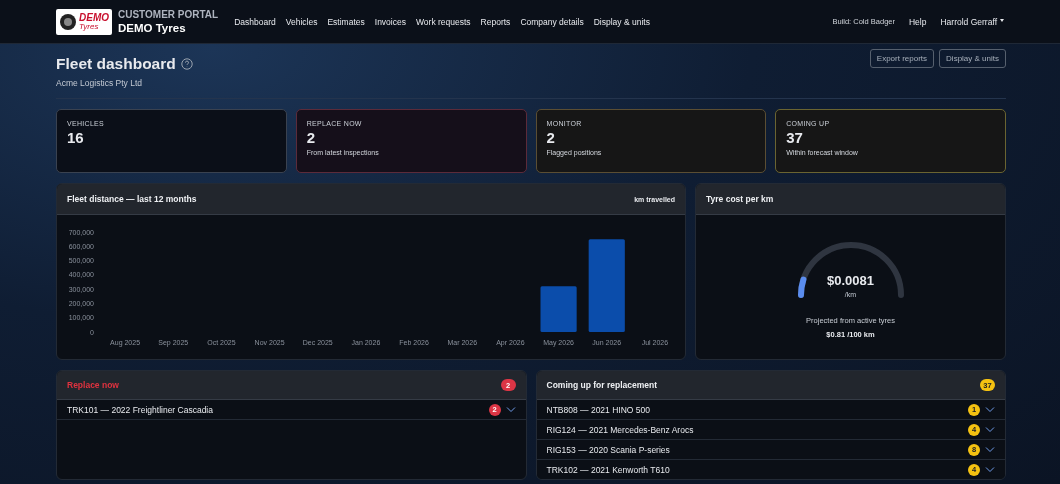 The width and height of the screenshot is (1060, 484). Describe the element at coordinates (346, 21) in the screenshot. I see `nav-link: Estimates` at that location.